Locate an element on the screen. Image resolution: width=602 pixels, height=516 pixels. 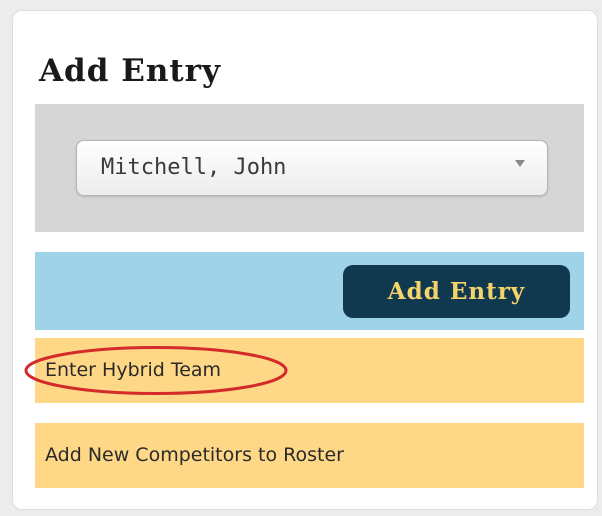
enter-hybrid-team-link: Enter Hybrid Team is located at coordinates (309, 370).